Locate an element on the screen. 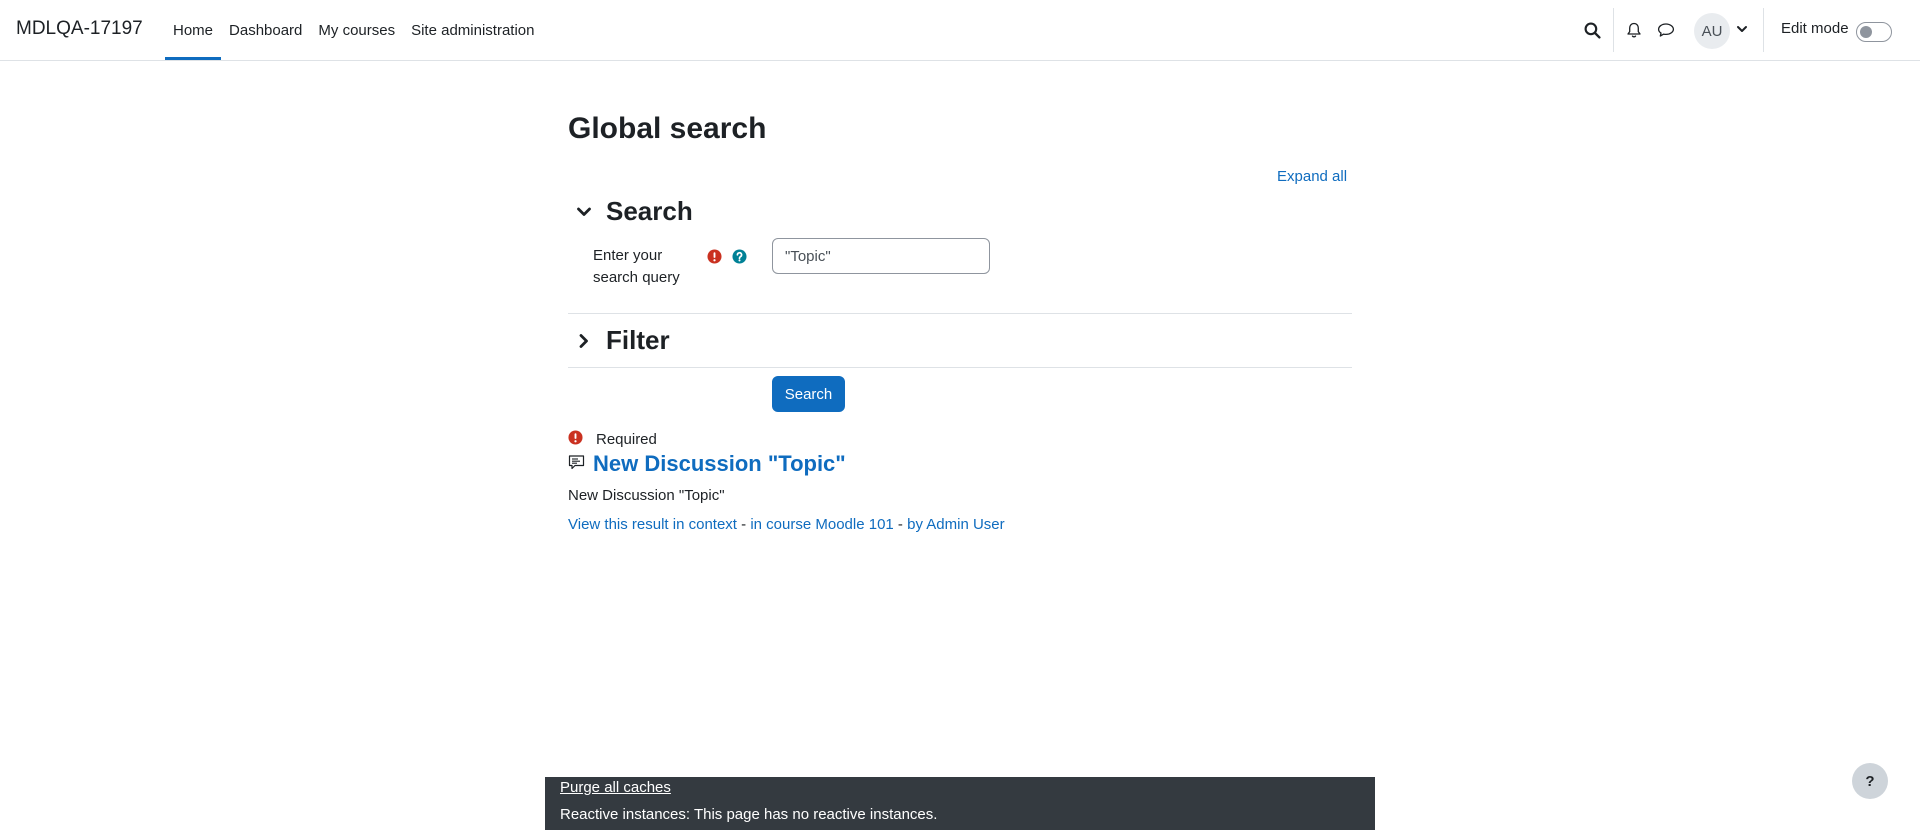 The image size is (1920, 830). edit-mode-label: Edit mode is located at coordinates (1815, 28).